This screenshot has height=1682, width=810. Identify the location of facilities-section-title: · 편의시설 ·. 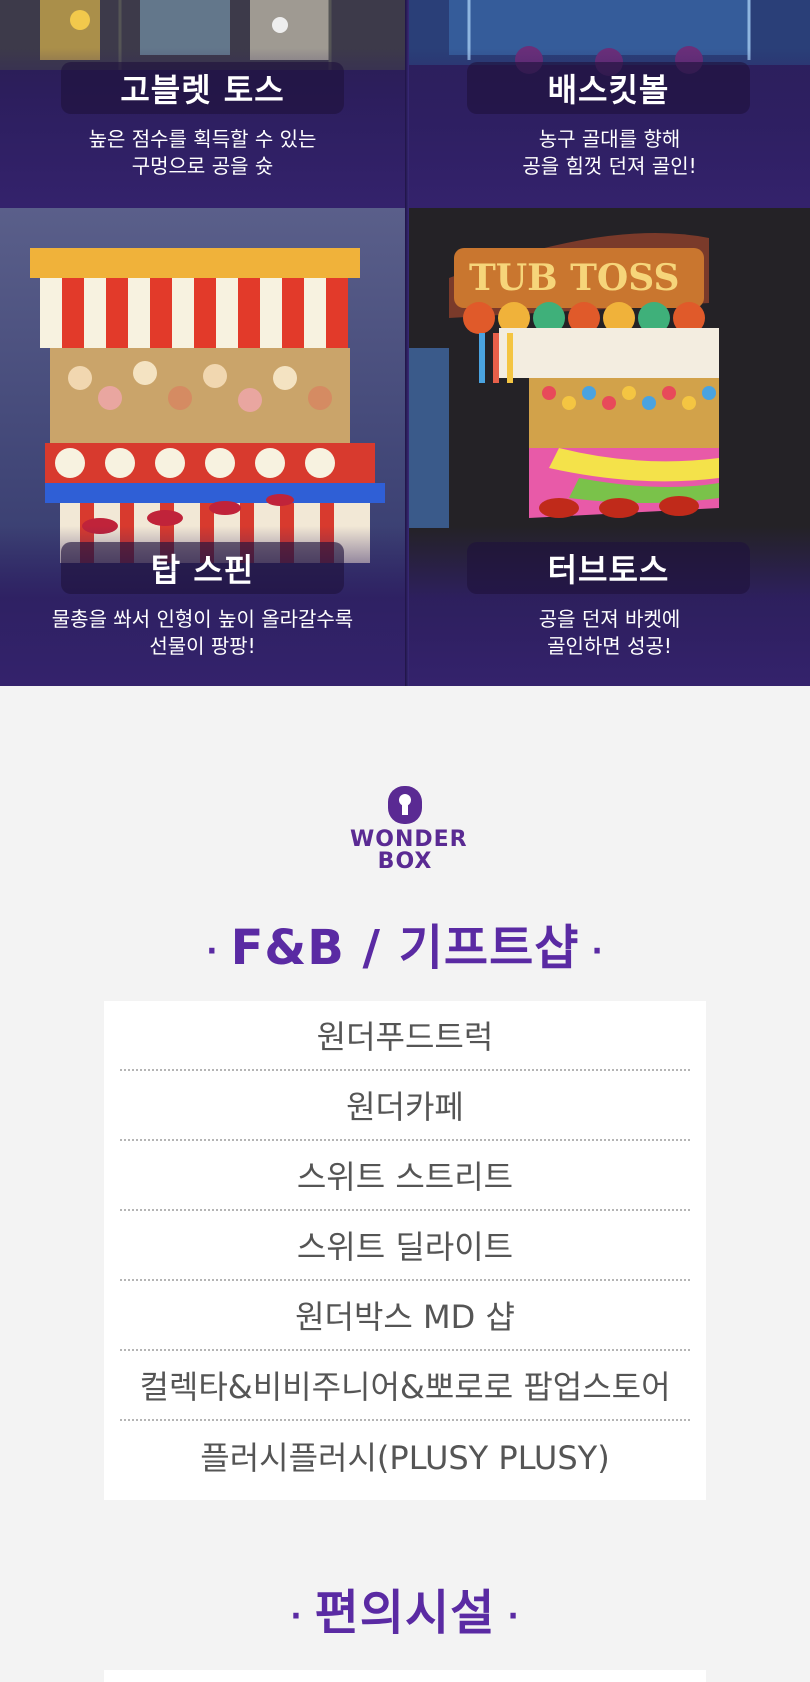
(405, 1608).